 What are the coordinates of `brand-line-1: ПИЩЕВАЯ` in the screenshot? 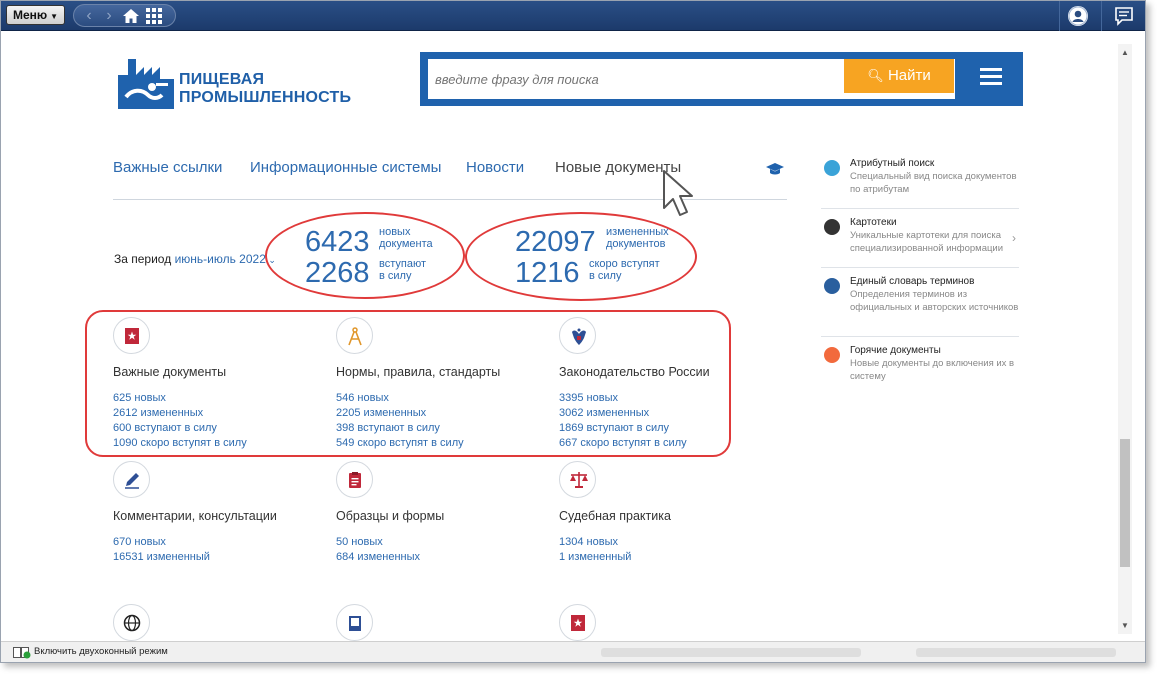 It's located at (222, 79).